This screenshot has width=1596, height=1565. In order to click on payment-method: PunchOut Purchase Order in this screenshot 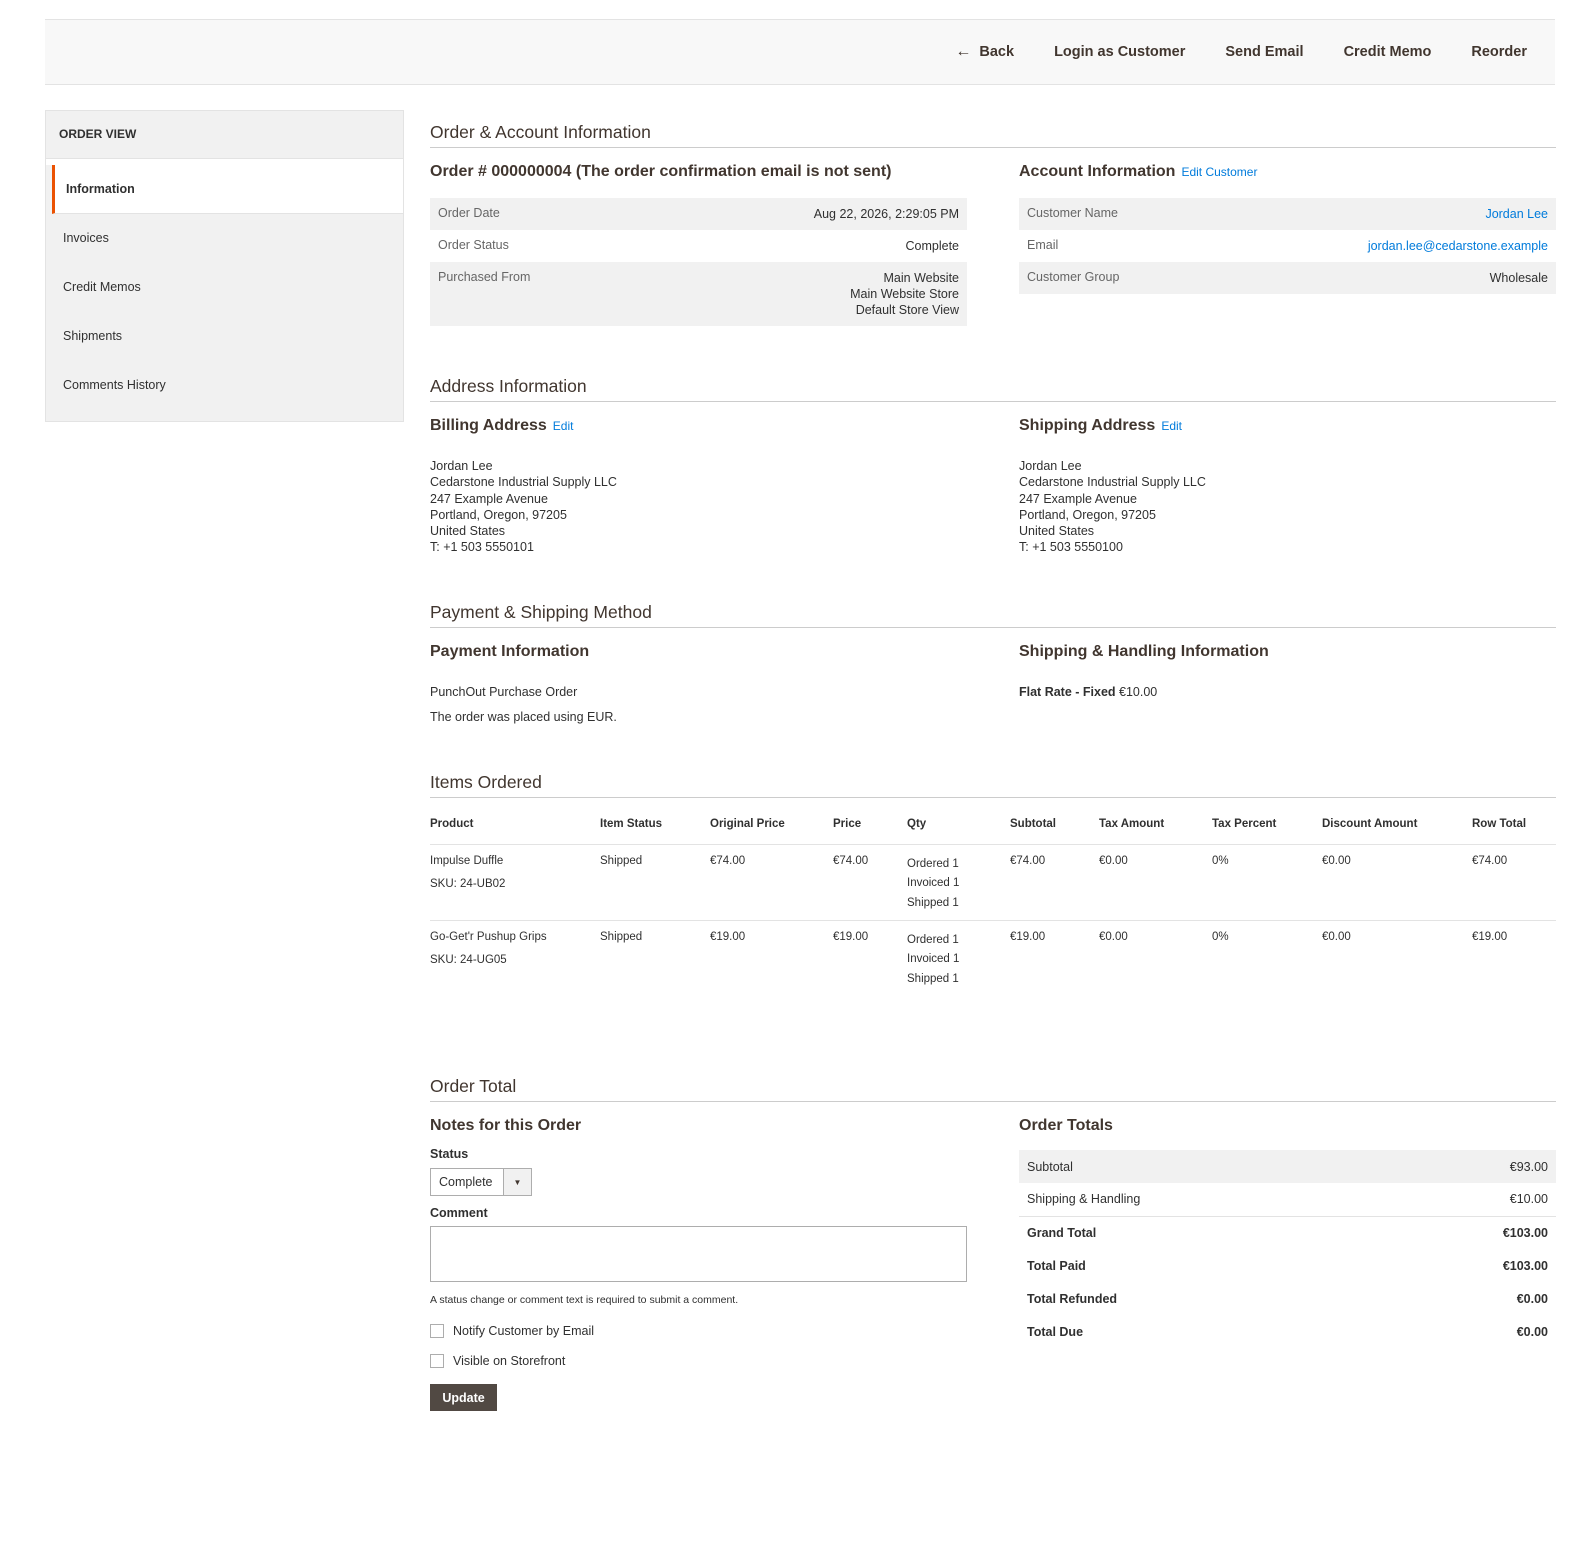, I will do `click(504, 692)`.